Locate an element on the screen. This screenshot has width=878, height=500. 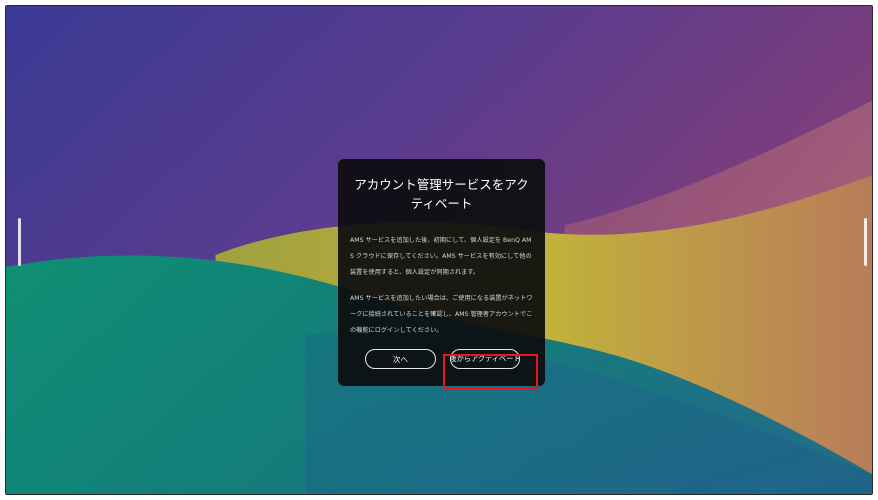
left-edge-handle is located at coordinates (19, 242).